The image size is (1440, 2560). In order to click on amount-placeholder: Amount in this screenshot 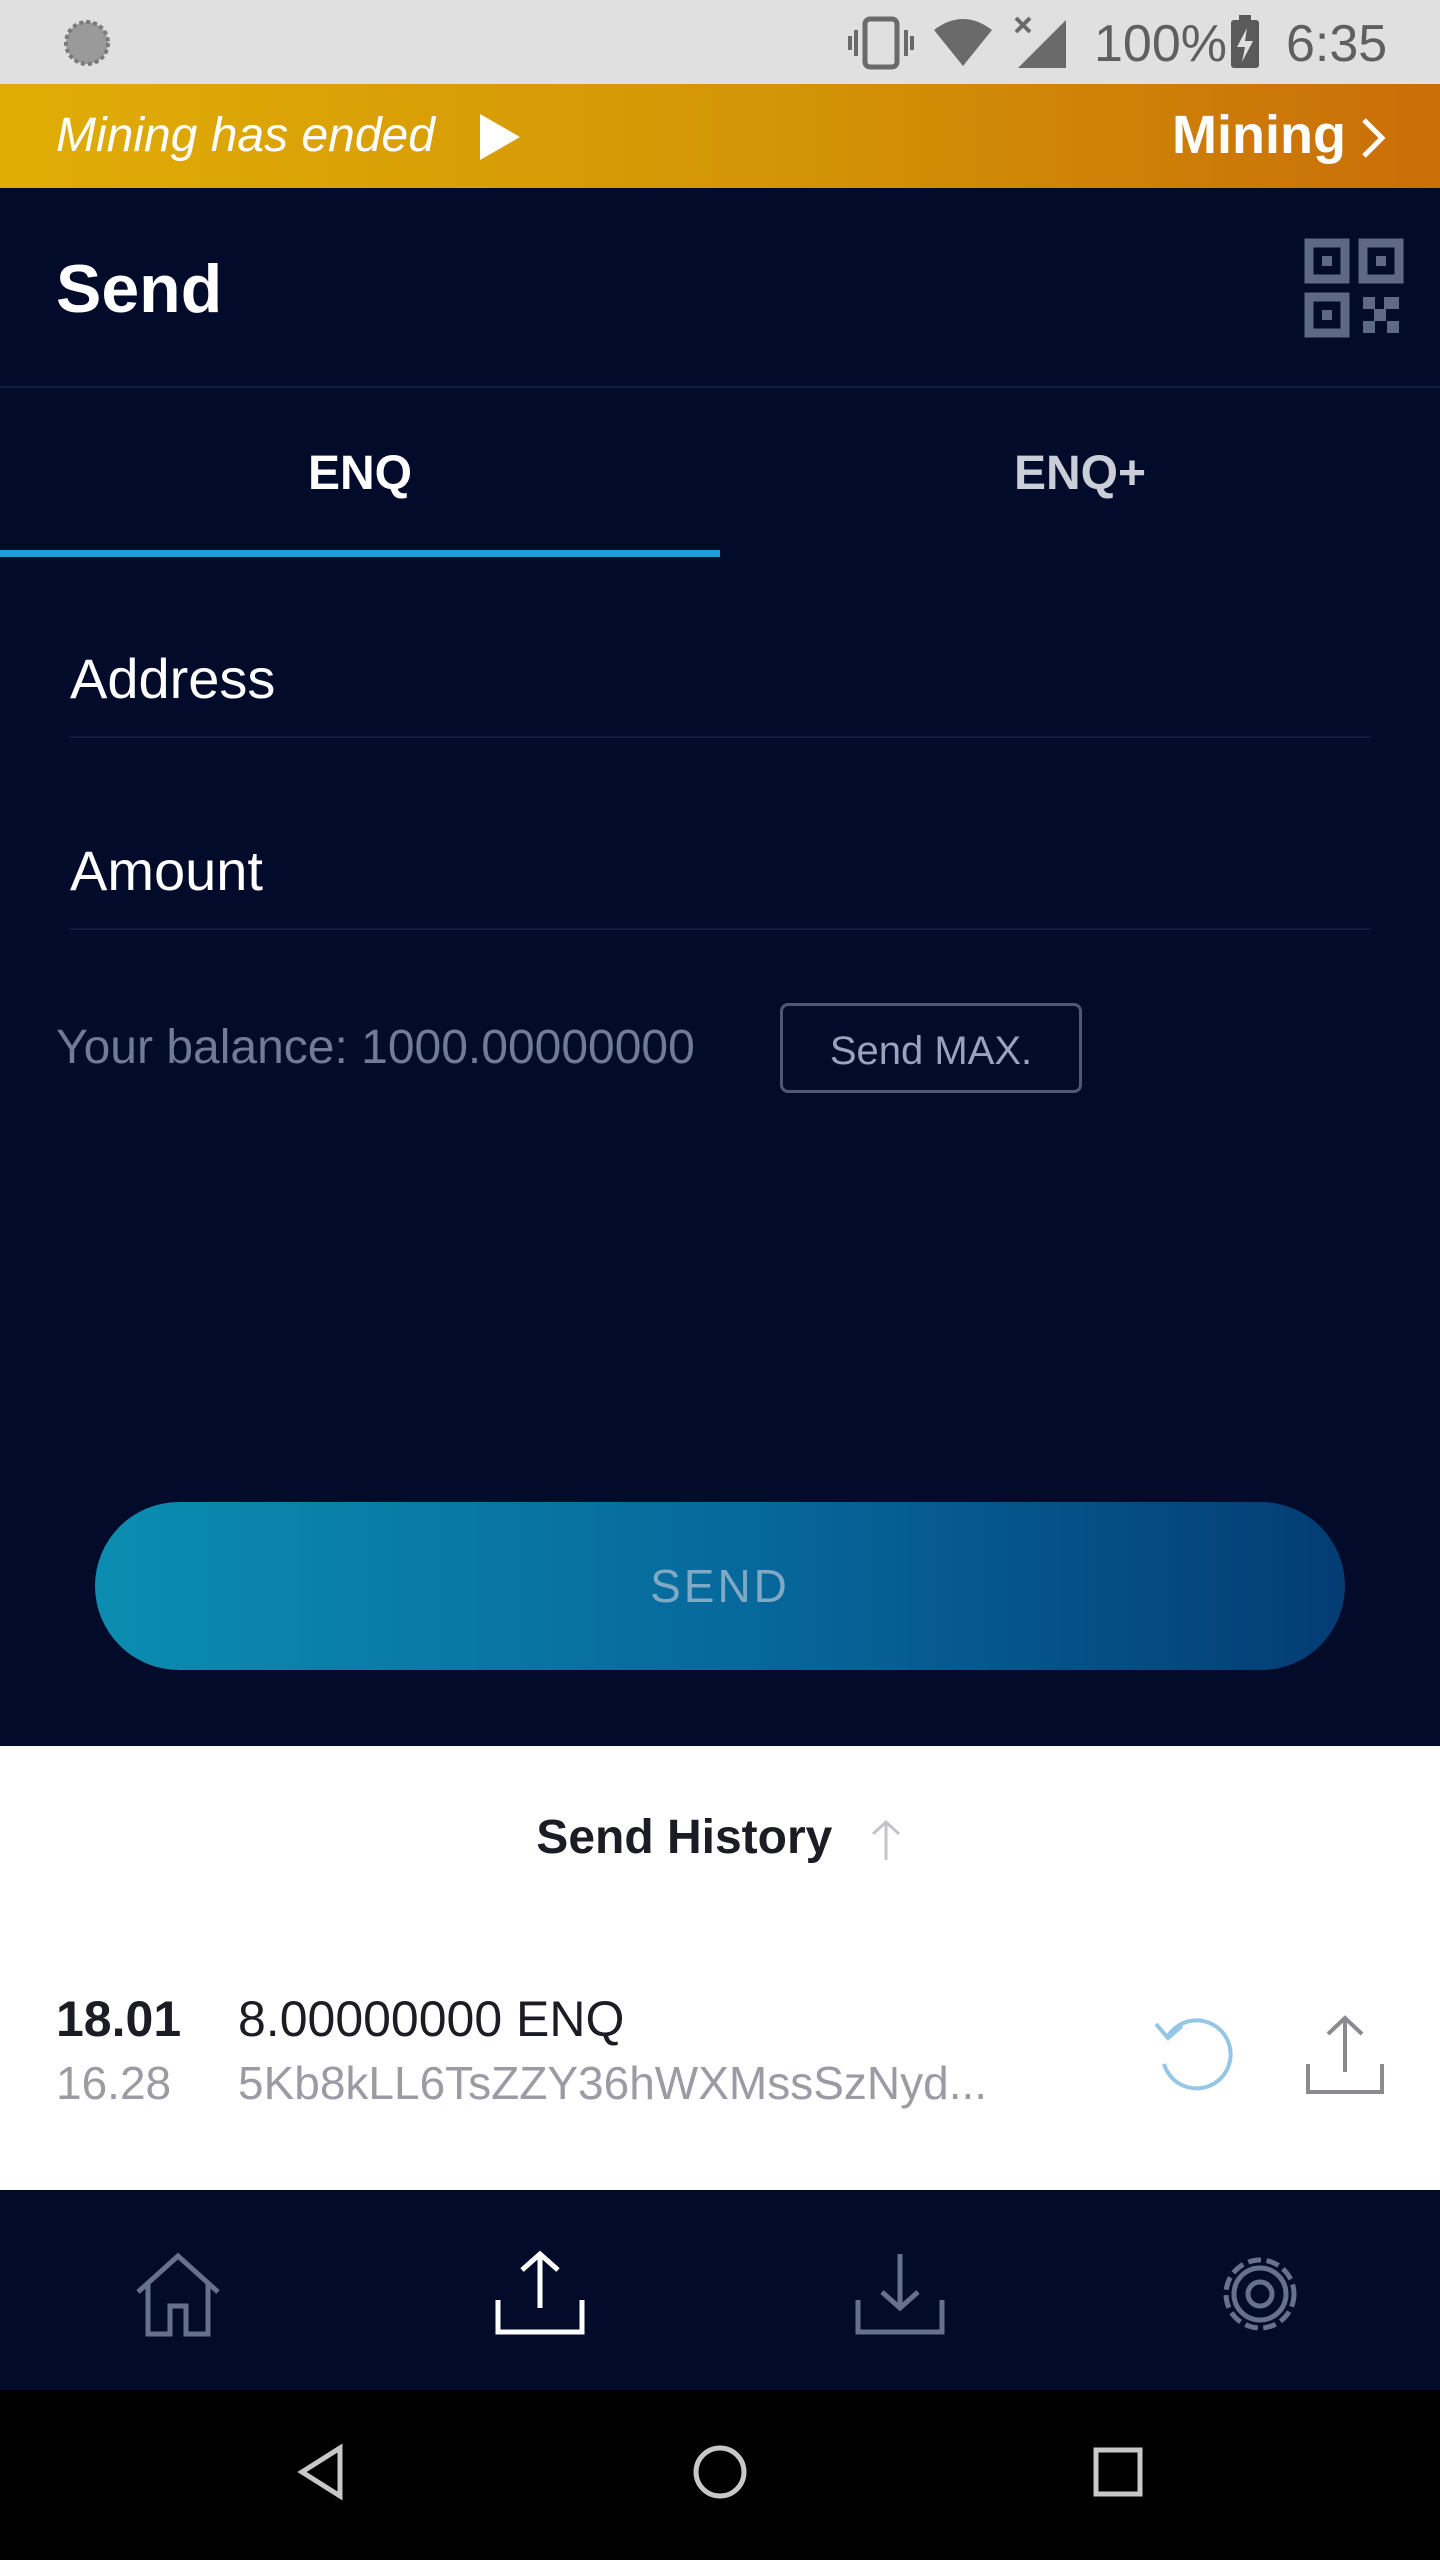, I will do `click(166, 870)`.